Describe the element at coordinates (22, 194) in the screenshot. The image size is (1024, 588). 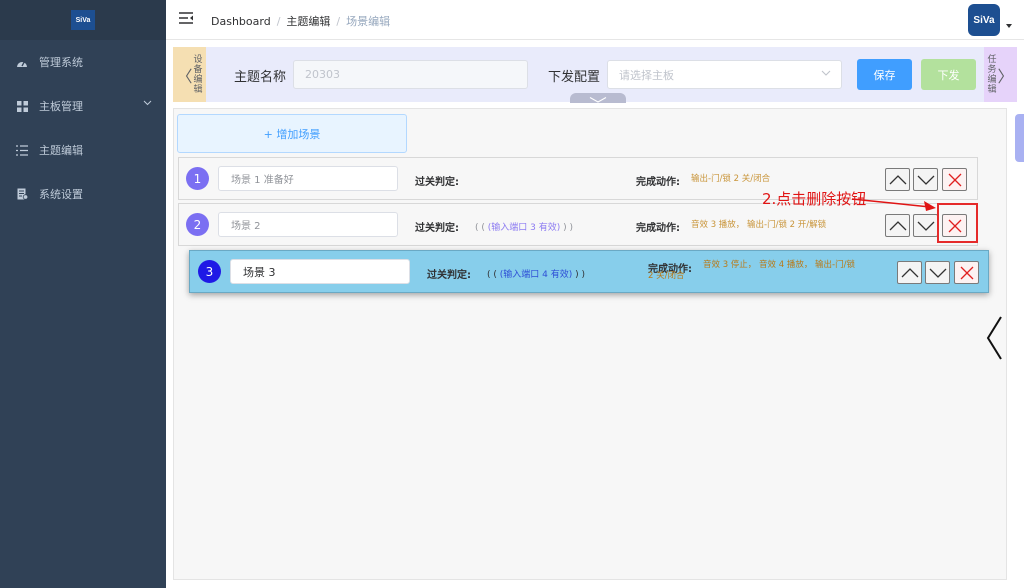
I see `settings-icon` at that location.